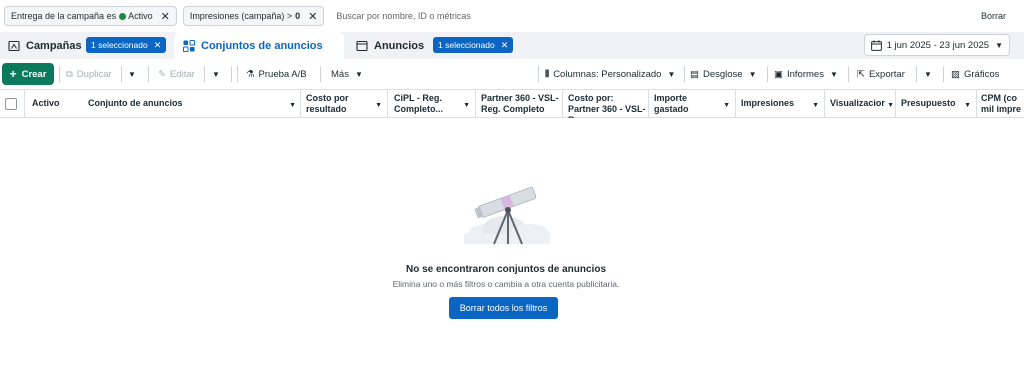 The width and height of the screenshot is (1024, 369). Describe the element at coordinates (250, 74) in the screenshot. I see `flask-icon: ⚗` at that location.